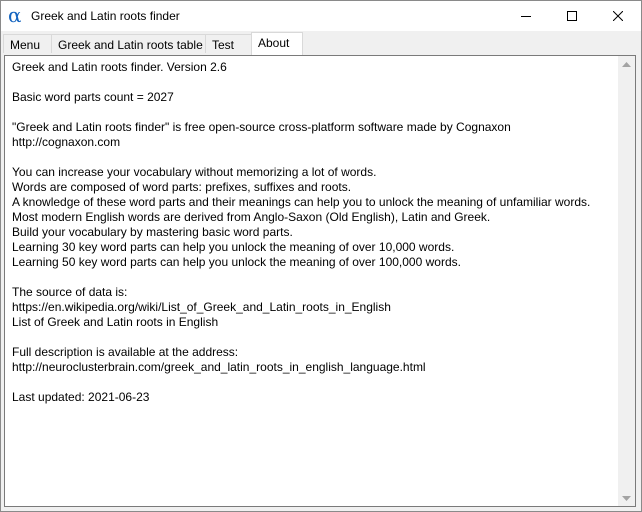  Describe the element at coordinates (27, 43) in the screenshot. I see `tab-menu: Menu` at that location.